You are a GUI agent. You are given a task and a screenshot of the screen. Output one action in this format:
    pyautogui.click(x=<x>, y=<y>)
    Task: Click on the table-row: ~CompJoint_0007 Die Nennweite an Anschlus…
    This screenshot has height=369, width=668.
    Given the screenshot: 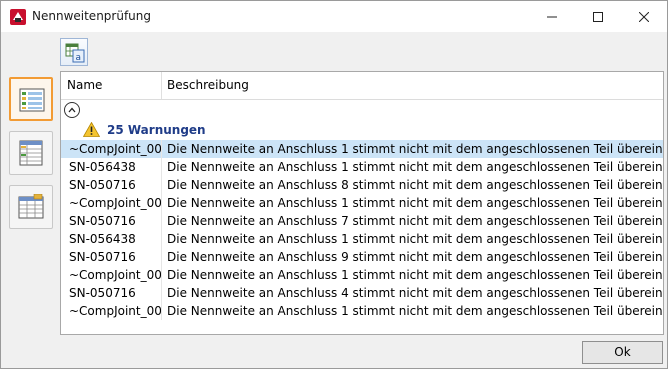 What is the action you would take?
    pyautogui.click(x=362, y=203)
    